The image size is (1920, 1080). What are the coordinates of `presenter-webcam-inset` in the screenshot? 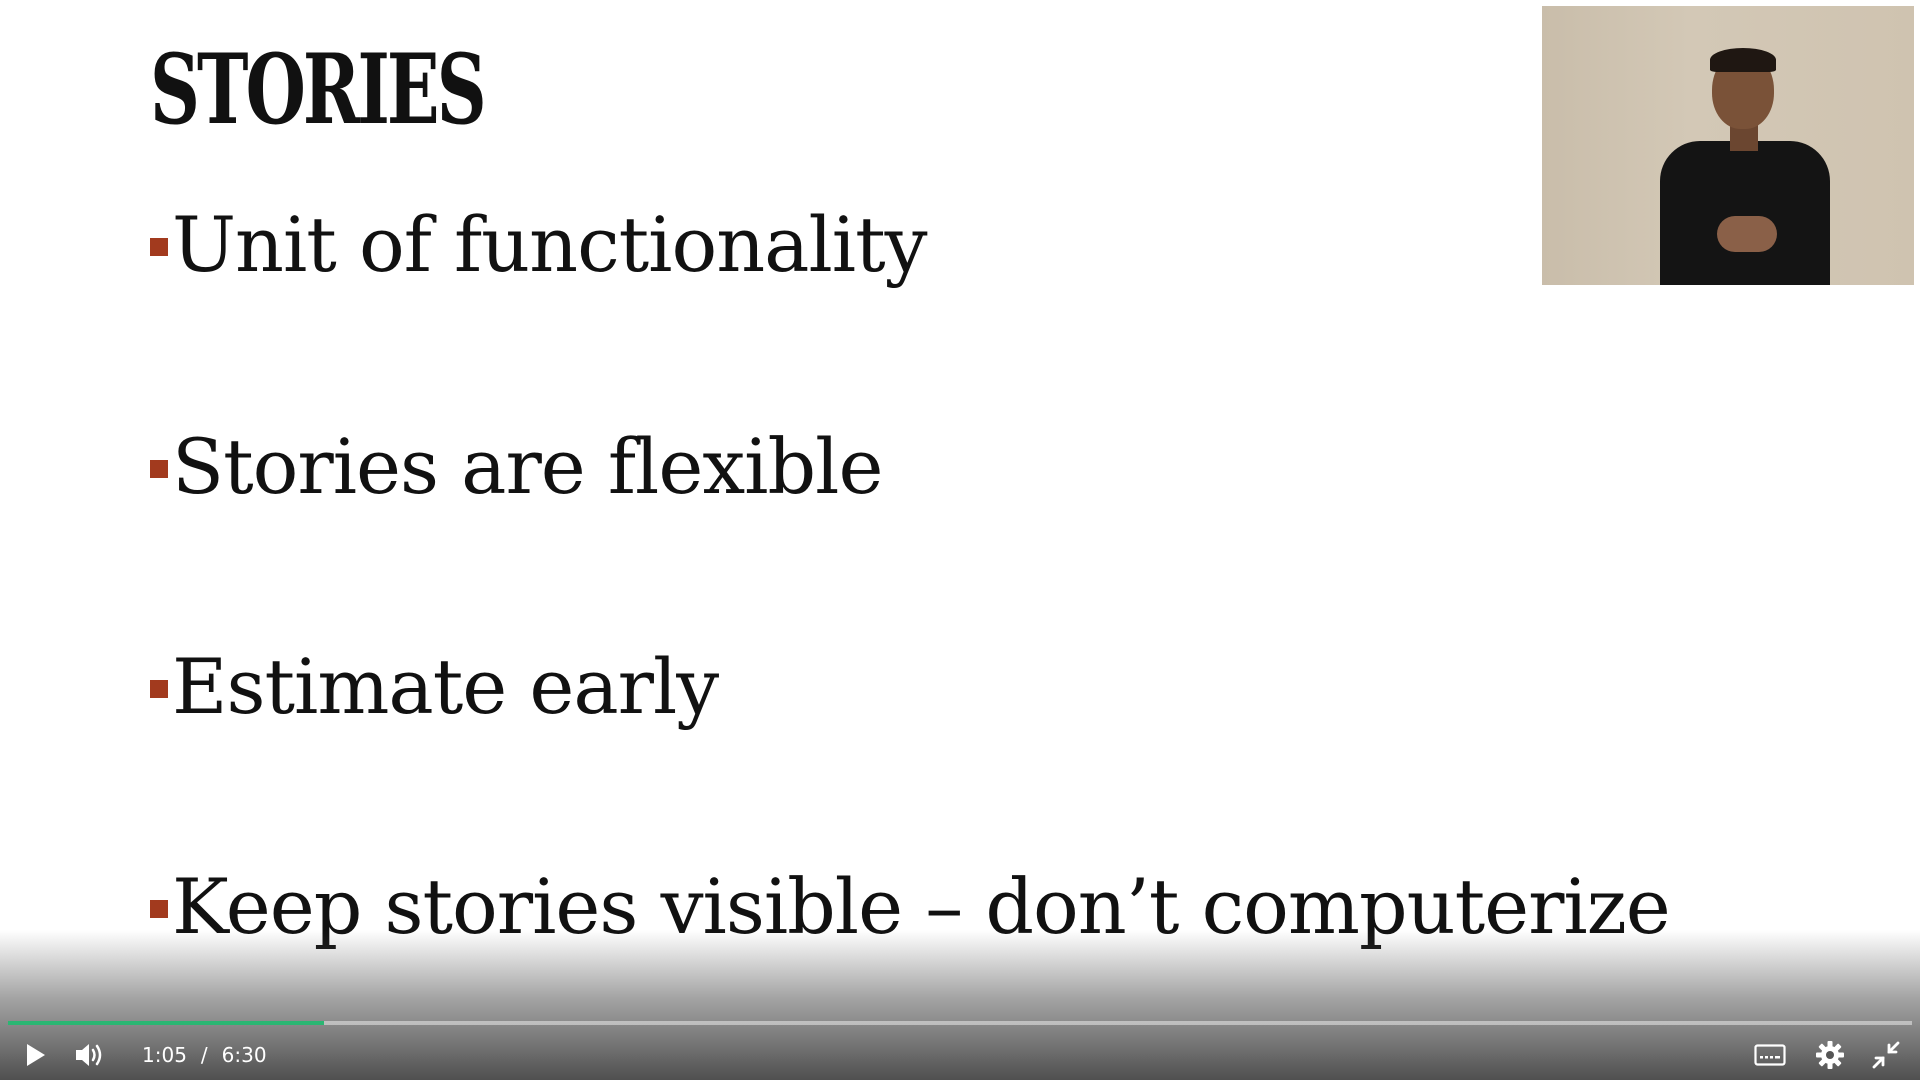 It's located at (1728, 145).